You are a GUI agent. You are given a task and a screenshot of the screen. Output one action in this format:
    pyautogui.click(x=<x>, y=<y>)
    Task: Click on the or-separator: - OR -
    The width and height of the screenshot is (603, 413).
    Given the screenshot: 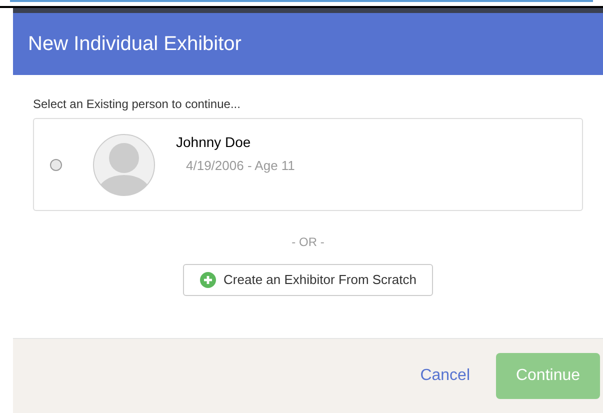 What is the action you would take?
    pyautogui.click(x=308, y=242)
    